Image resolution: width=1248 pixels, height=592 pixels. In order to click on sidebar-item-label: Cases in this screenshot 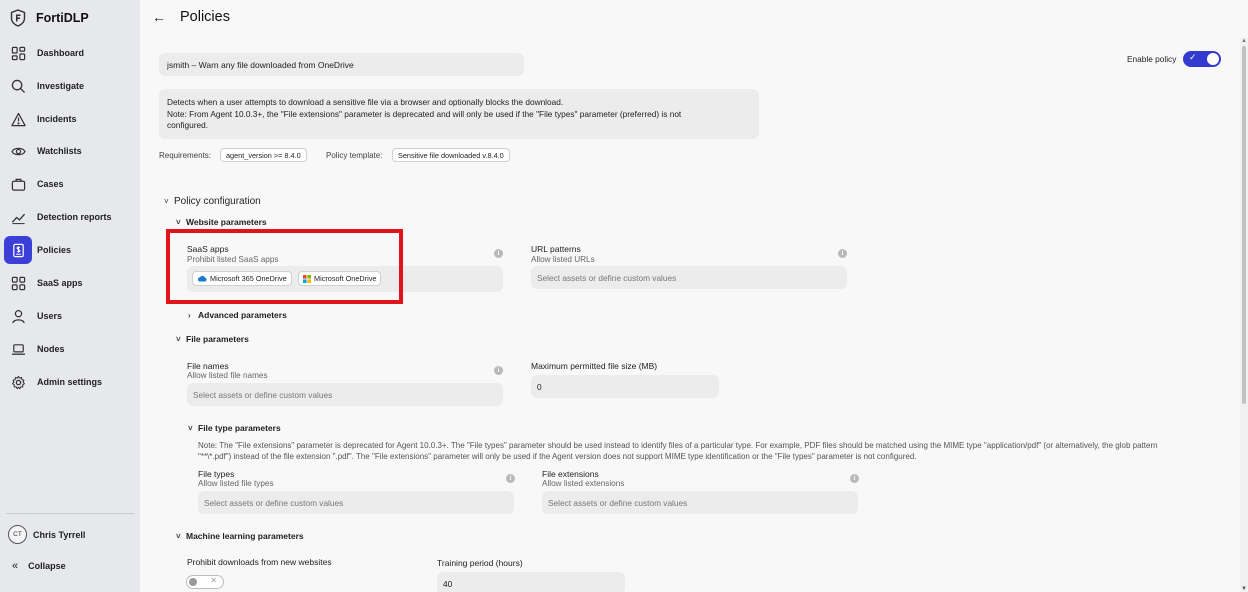, I will do `click(50, 184)`.